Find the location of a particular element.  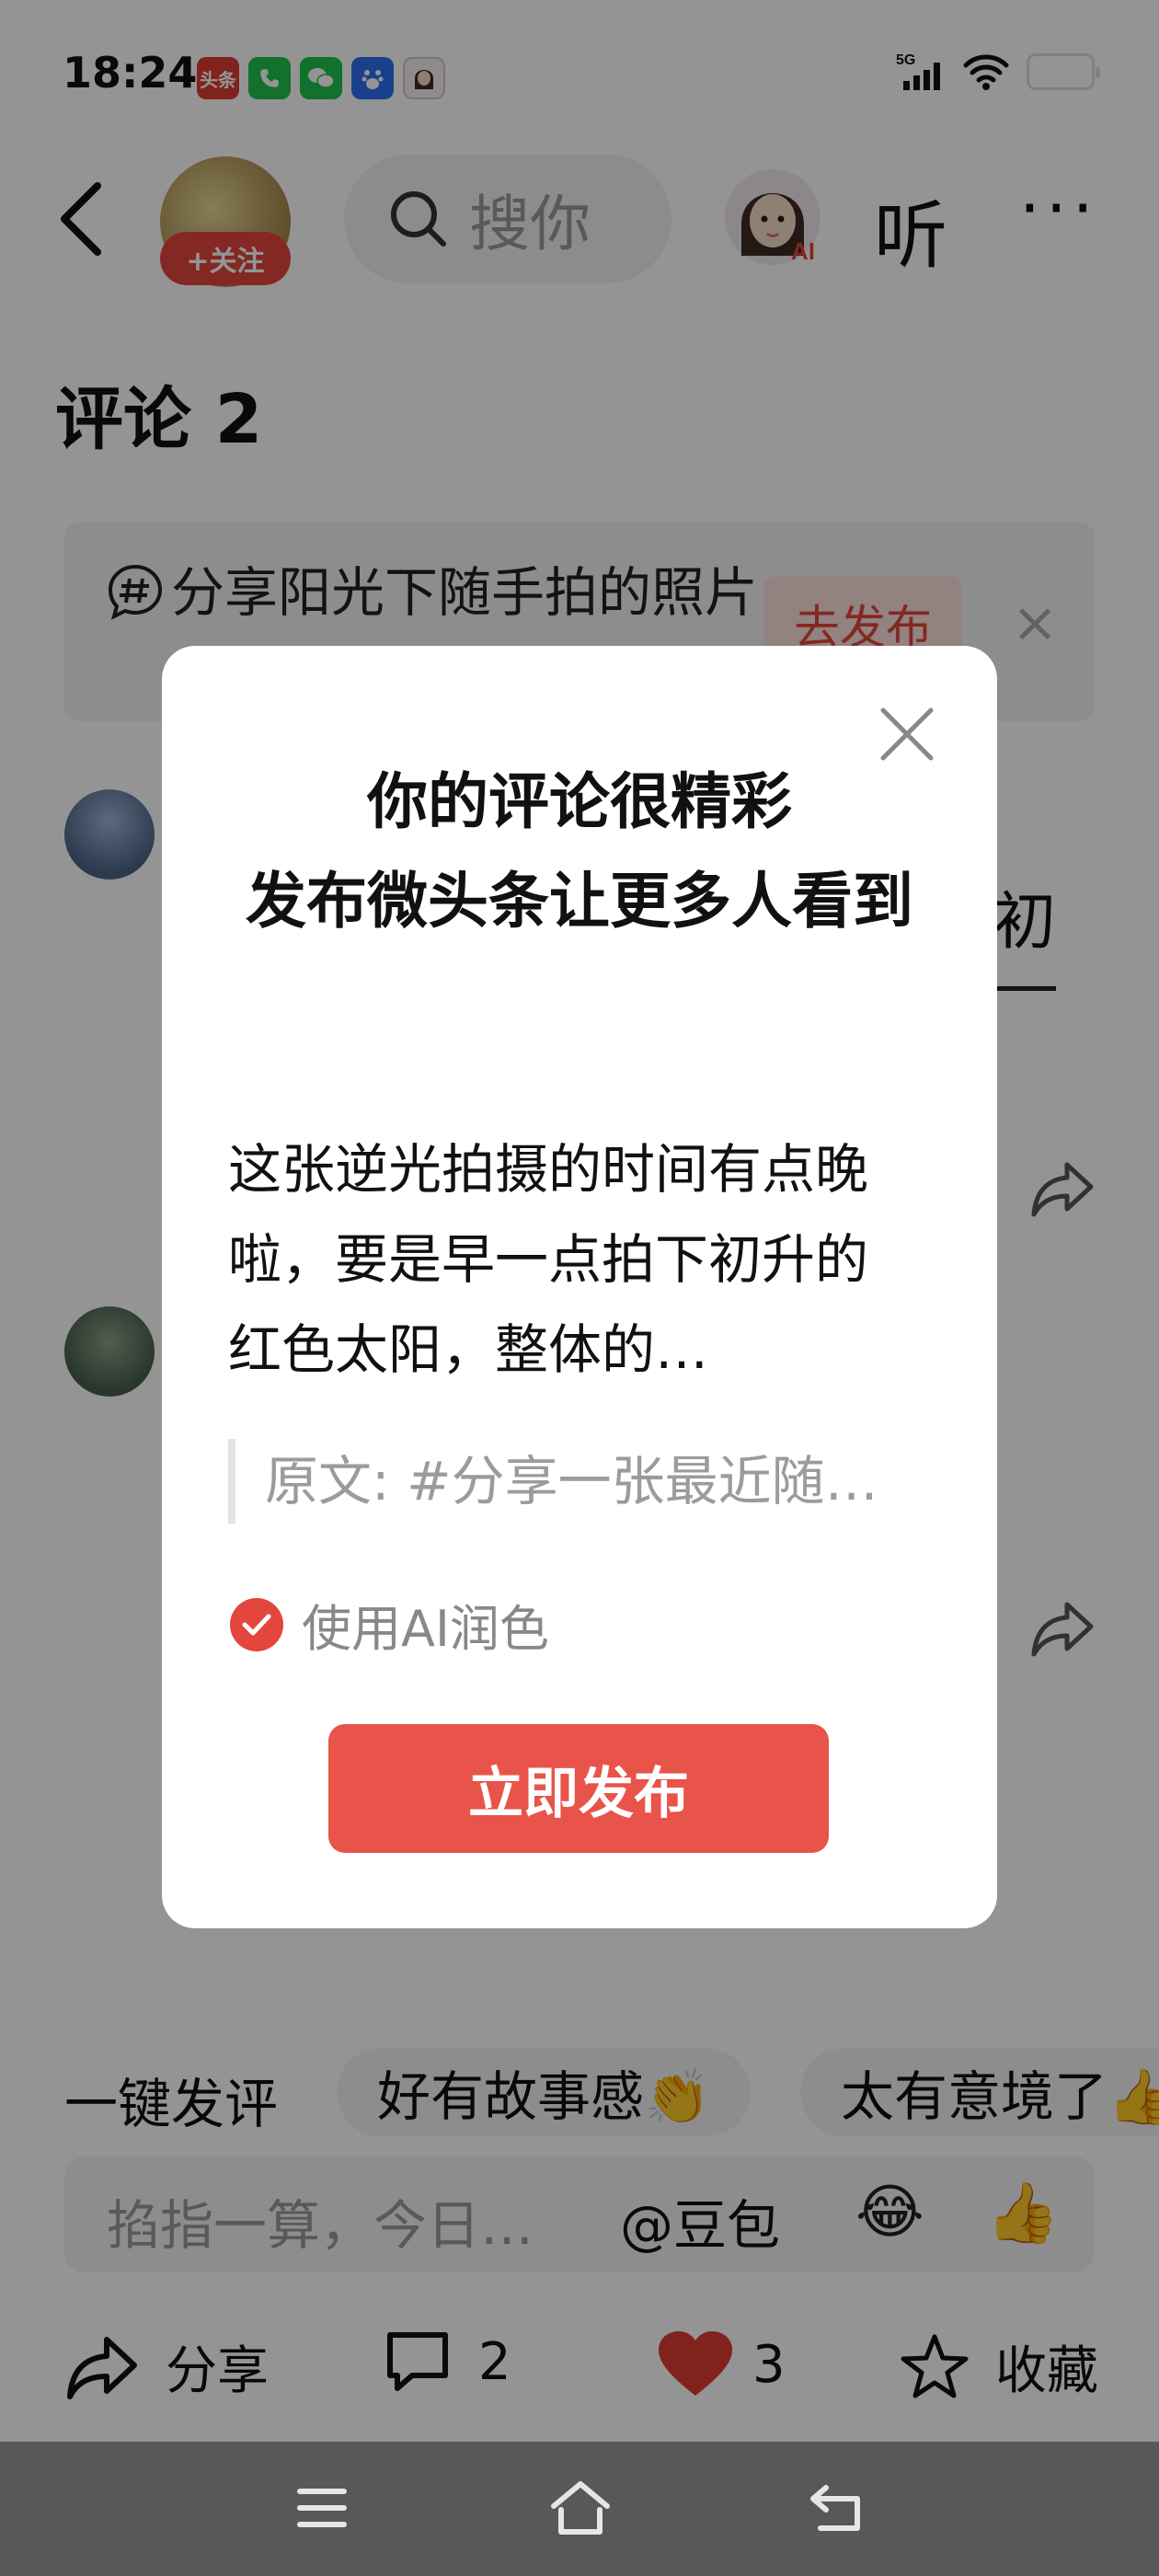

dialog-title-line2: 发布微头条让更多人看到 is located at coordinates (579, 901).